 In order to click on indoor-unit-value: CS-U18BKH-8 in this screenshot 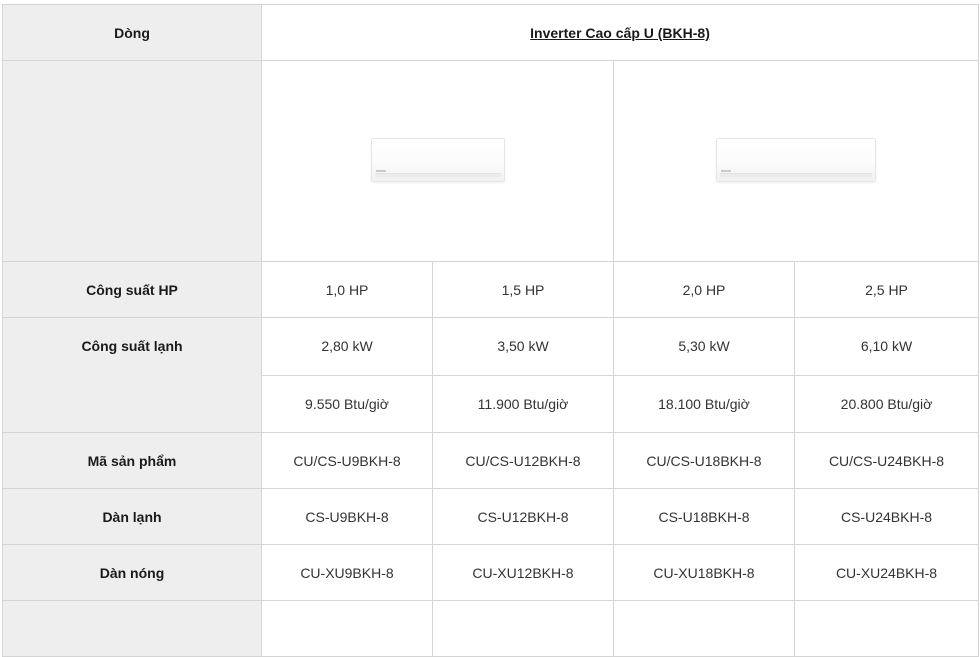, I will do `click(704, 516)`.